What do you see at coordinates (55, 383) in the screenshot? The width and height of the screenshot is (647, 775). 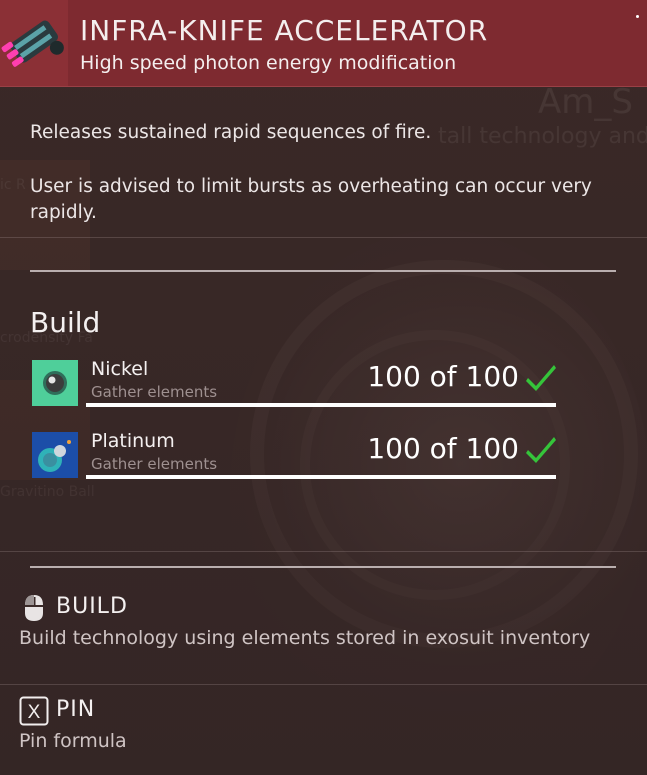 I see `nickel-orb-icon` at bounding box center [55, 383].